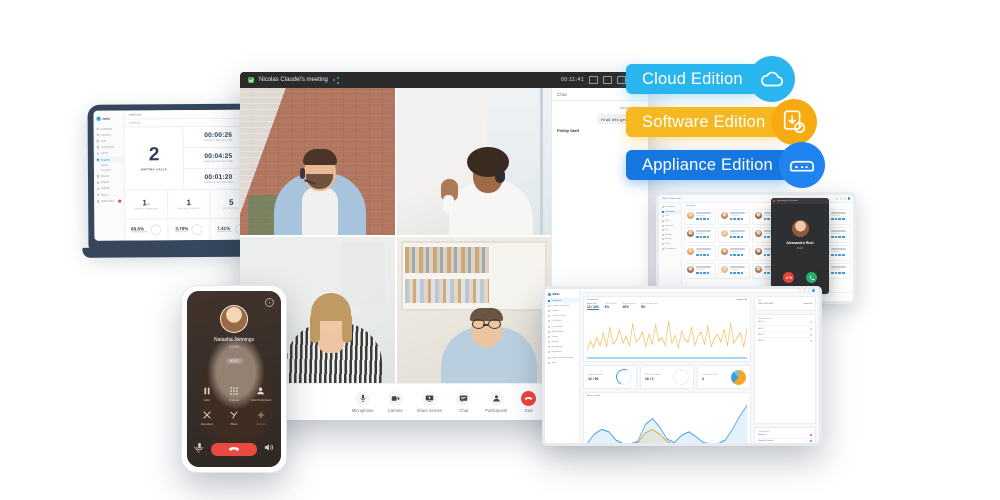  What do you see at coordinates (395, 401) in the screenshot?
I see `camera-button: Camera` at bounding box center [395, 401].